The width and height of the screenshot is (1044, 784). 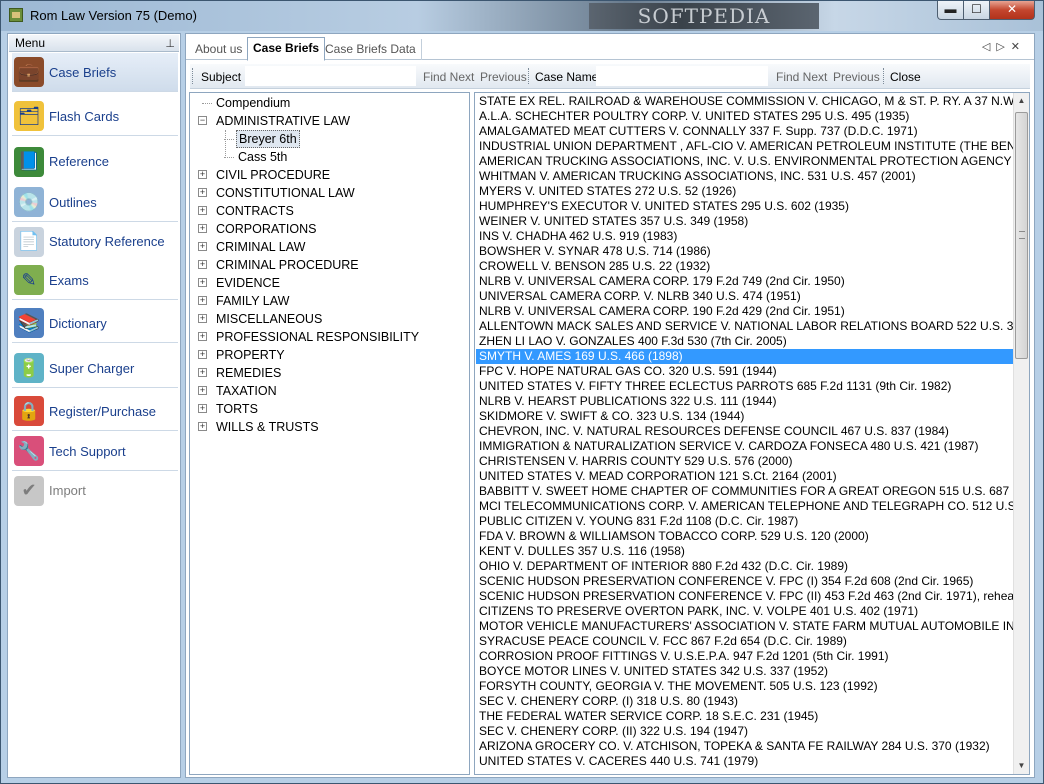 What do you see at coordinates (745, 236) in the screenshot?
I see `case-list-item: INS V. CHADHA 462 U.S. 919 (1983)` at bounding box center [745, 236].